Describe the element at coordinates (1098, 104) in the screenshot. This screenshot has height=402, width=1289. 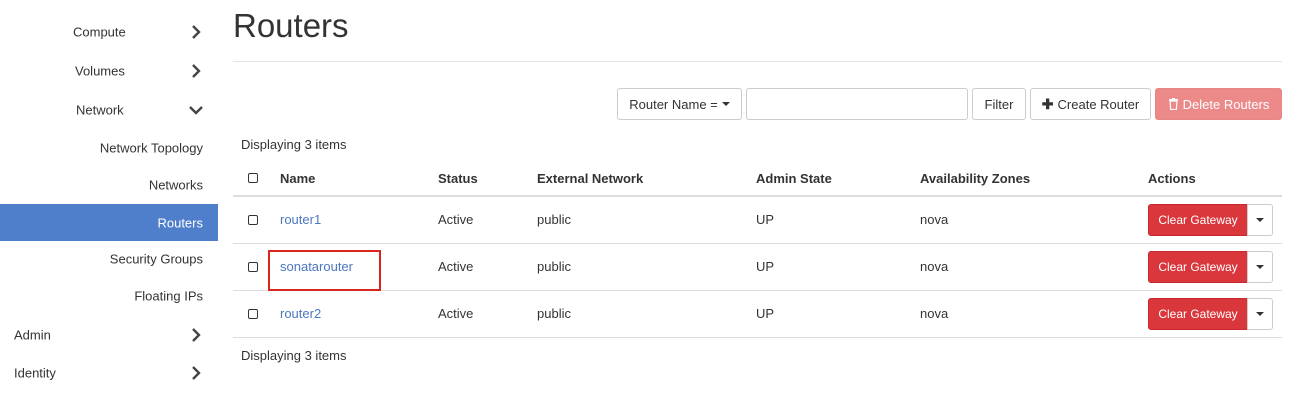
I see `create-router-label: Create Router` at that location.